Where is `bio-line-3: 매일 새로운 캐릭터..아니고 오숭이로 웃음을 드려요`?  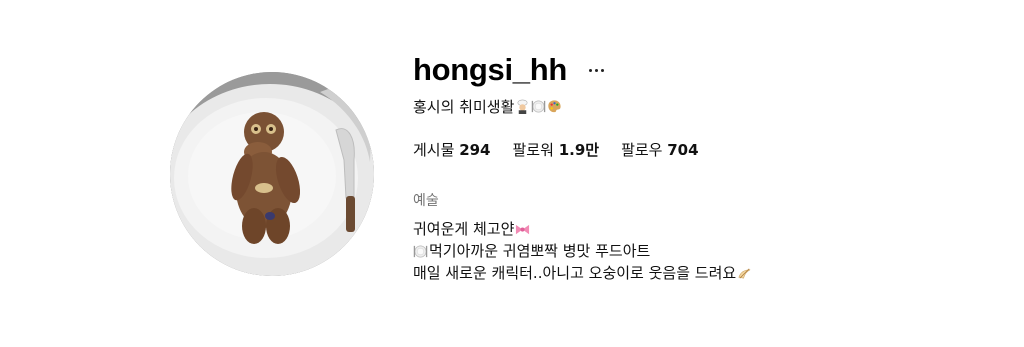 bio-line-3: 매일 새로운 캐릭터..아니고 오숭이로 웃음을 드려요 is located at coordinates (582, 273).